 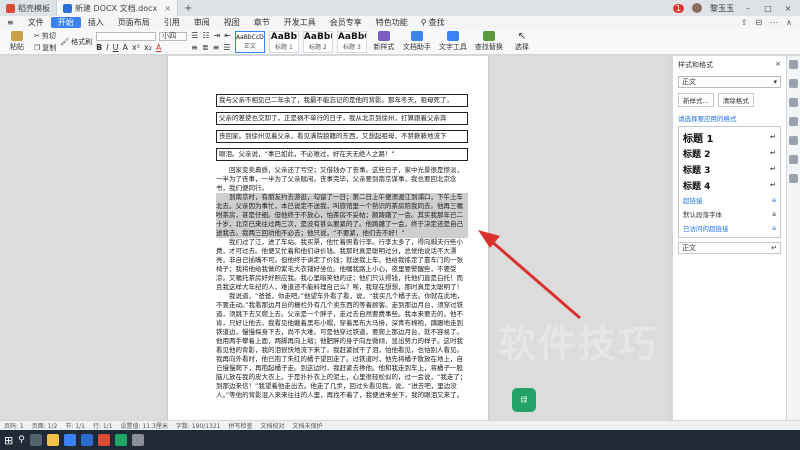 I want to click on search-box: ⚲ 查找, so click(x=433, y=22).